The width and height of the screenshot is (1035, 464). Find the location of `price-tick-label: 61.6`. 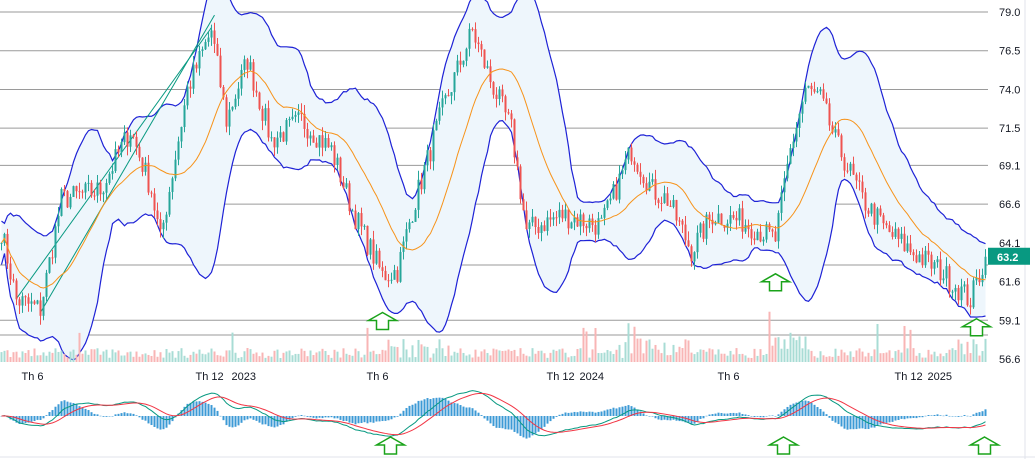

price-tick-label: 61.6 is located at coordinates (1009, 283).